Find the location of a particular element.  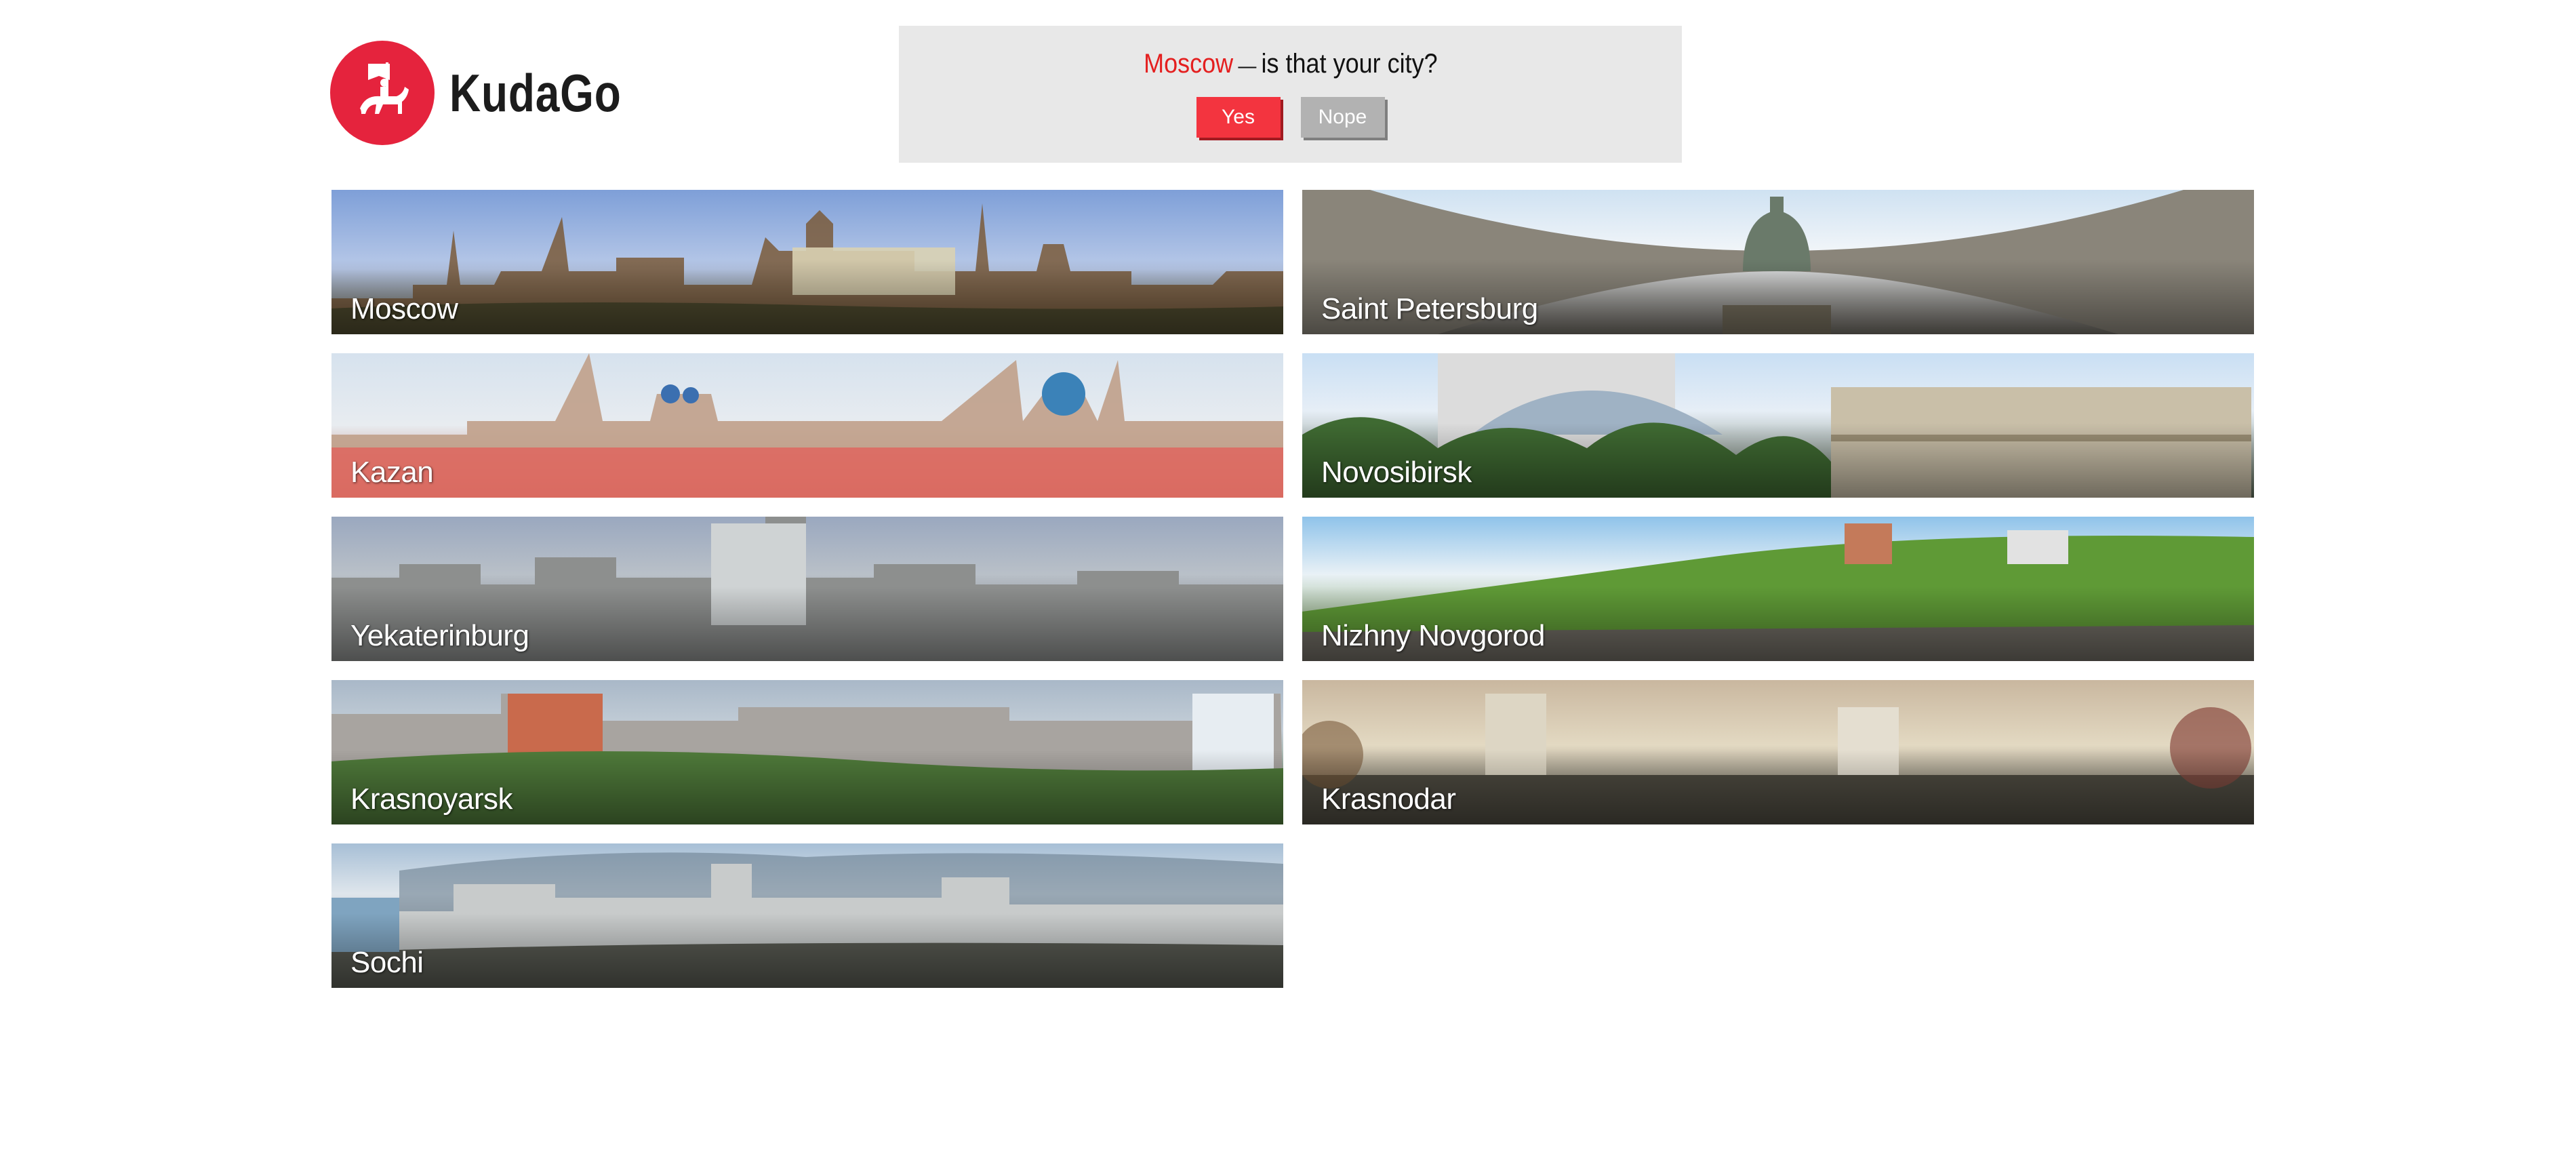

city-confirm-buttons: Yes Nope is located at coordinates (1290, 117).